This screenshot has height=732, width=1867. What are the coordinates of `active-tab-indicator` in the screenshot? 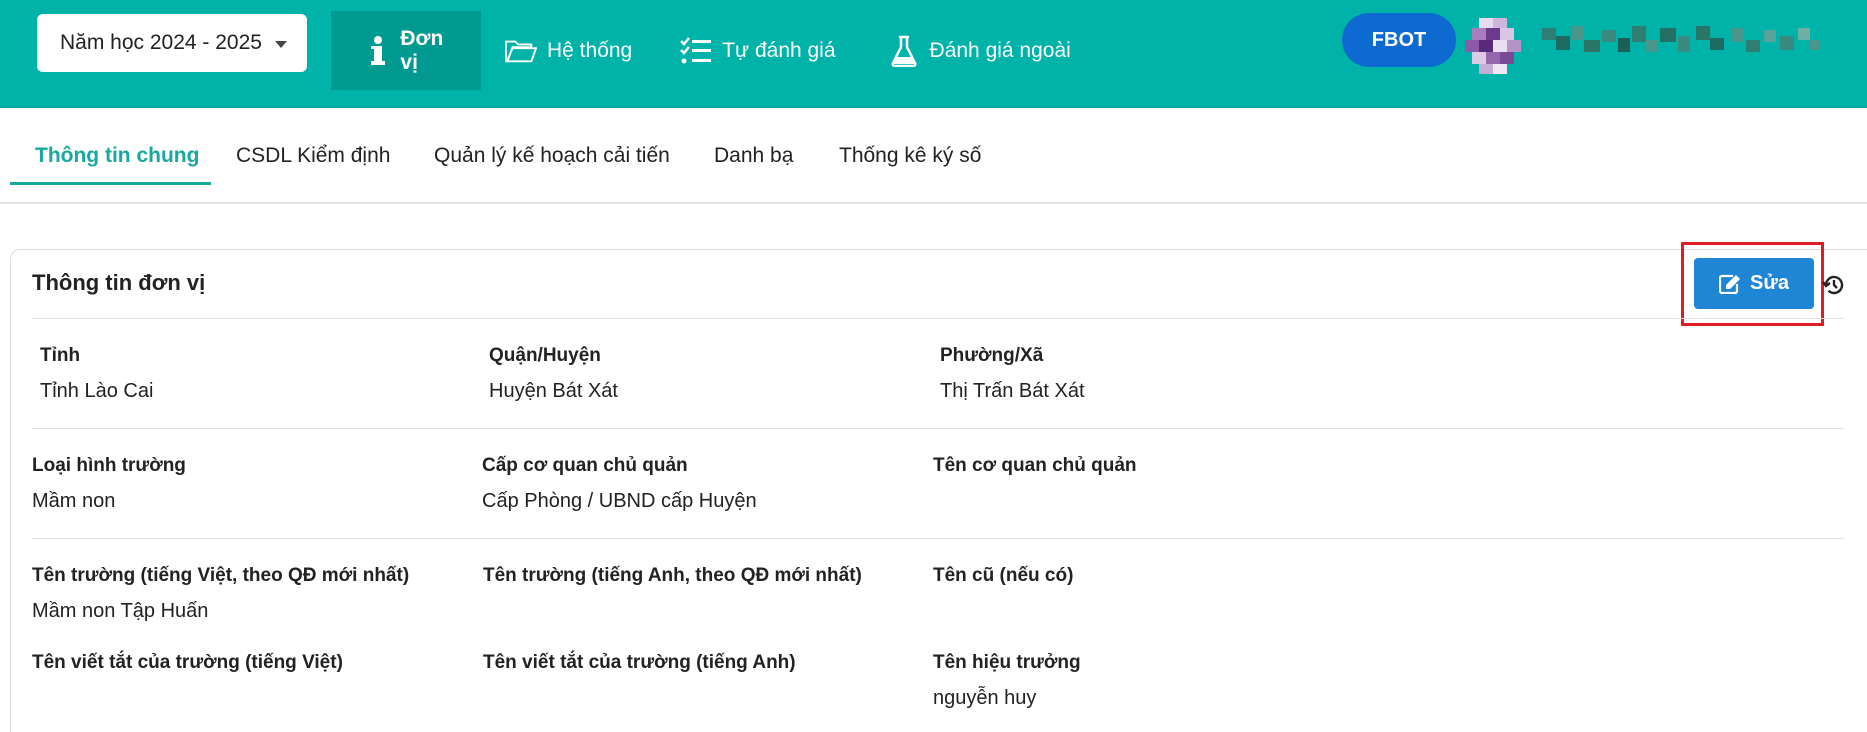 It's located at (110, 183).